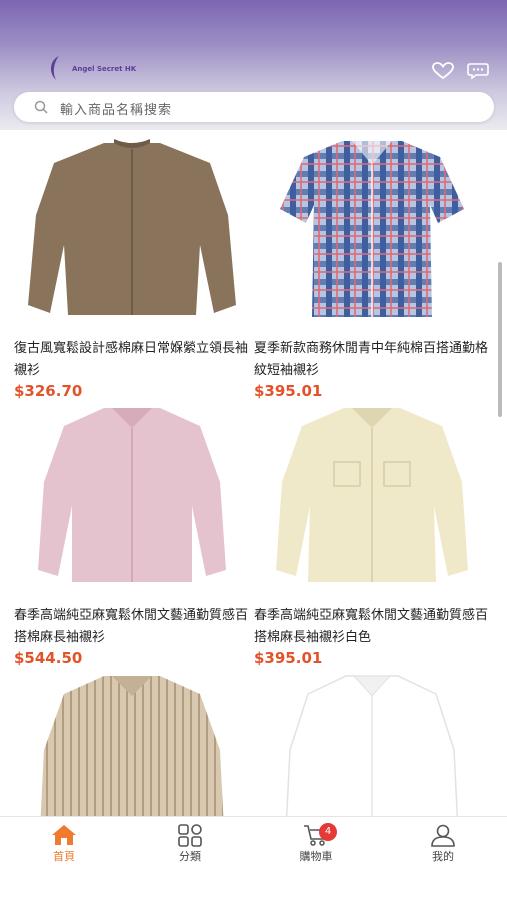 Image resolution: width=507 pixels, height=901 pixels. What do you see at coordinates (478, 71) in the screenshot?
I see `chat-icon` at bounding box center [478, 71].